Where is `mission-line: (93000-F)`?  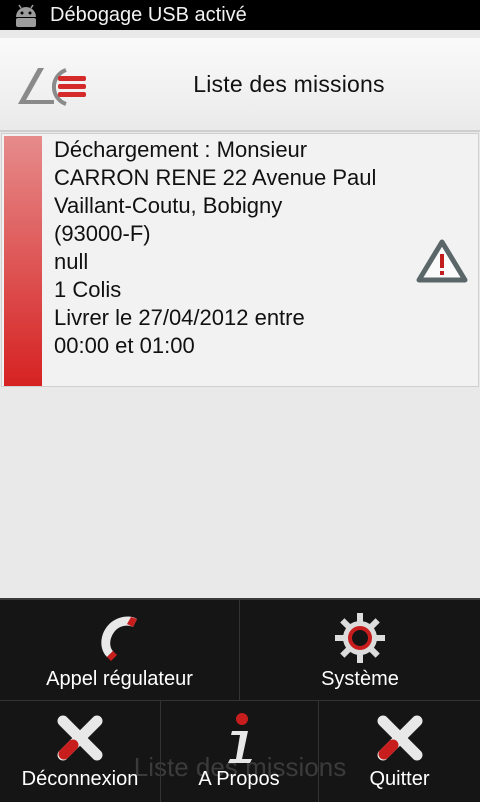
mission-line: (93000-F) is located at coordinates (102, 233).